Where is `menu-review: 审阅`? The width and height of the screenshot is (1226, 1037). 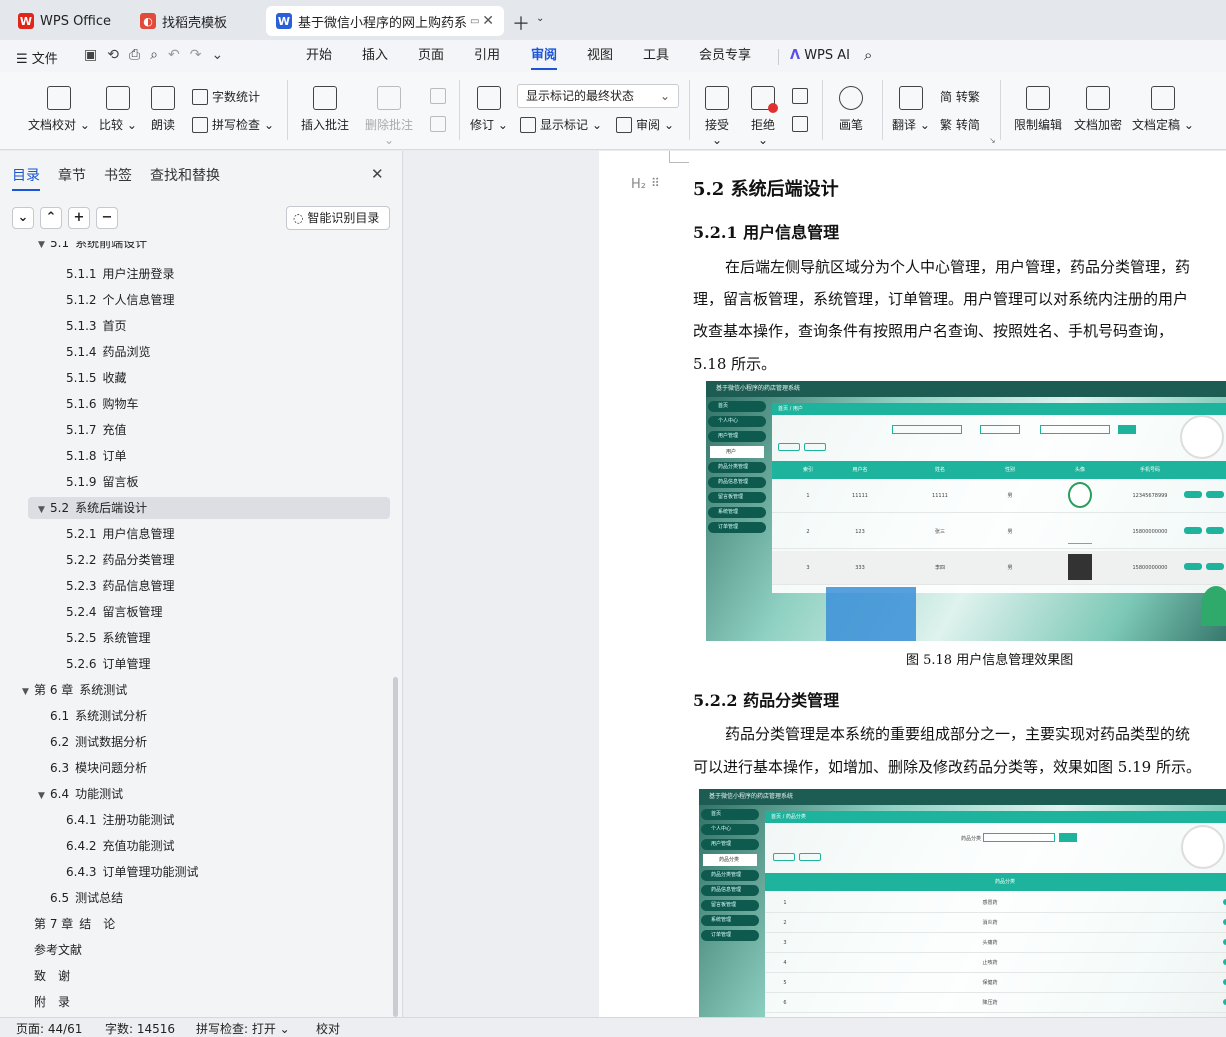 menu-review: 审阅 is located at coordinates (544, 56).